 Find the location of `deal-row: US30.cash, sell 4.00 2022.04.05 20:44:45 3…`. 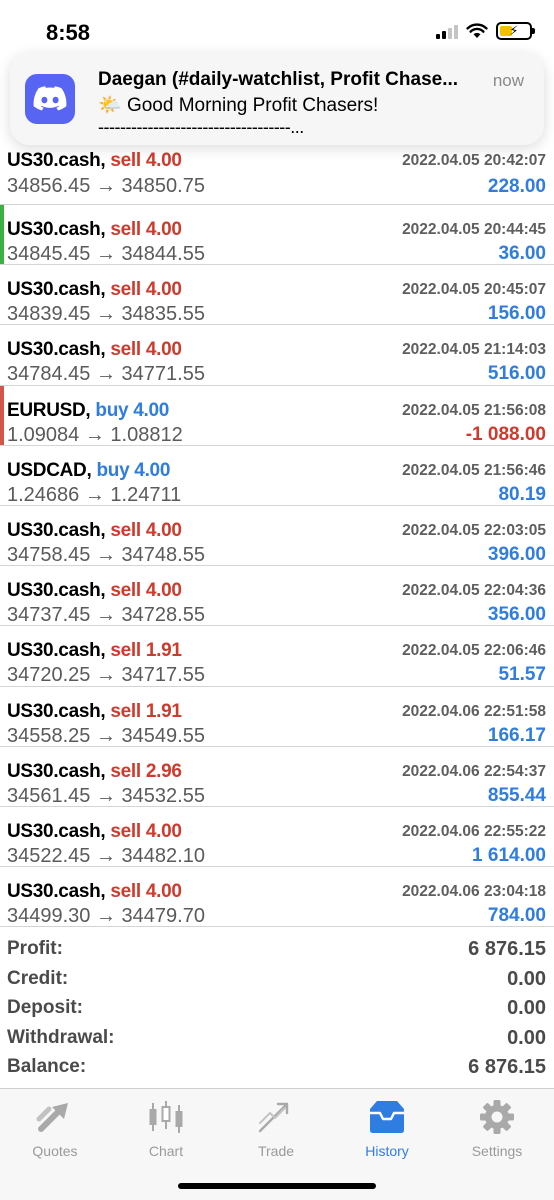

deal-row: US30.cash, sell 4.00 2022.04.05 20:44:45 3… is located at coordinates (277, 235).